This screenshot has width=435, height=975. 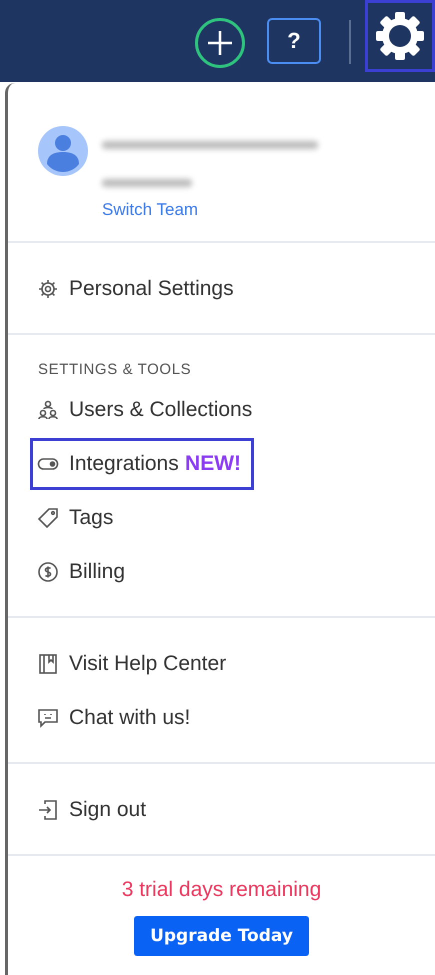 What do you see at coordinates (48, 718) in the screenshot?
I see `chat-icon` at bounding box center [48, 718].